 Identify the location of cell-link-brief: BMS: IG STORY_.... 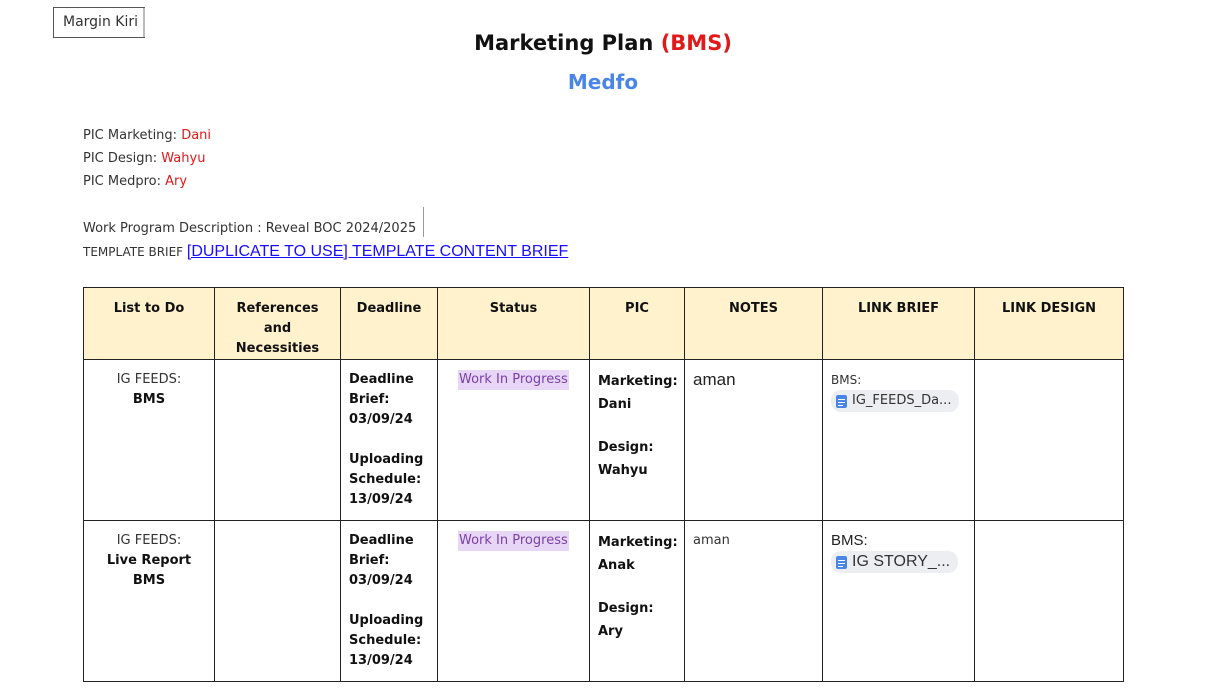
(898, 601).